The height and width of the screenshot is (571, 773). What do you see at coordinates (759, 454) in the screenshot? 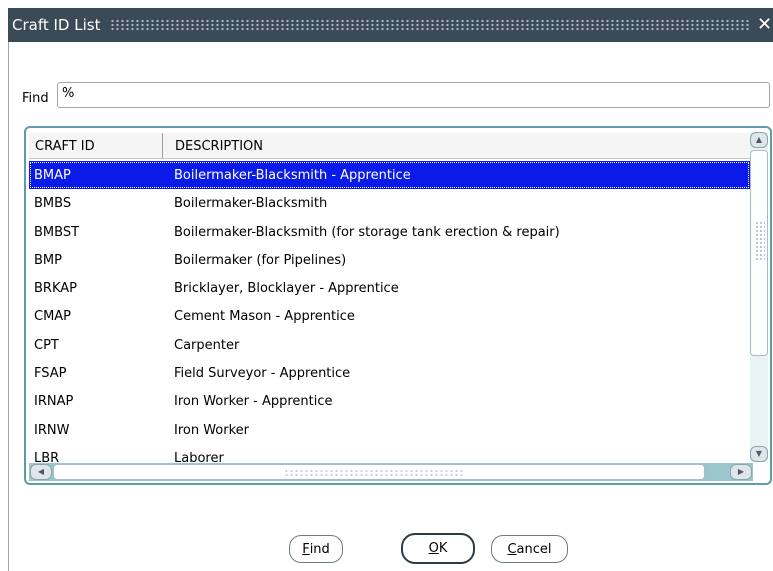
I see `arrow-down-icon: ▼` at bounding box center [759, 454].